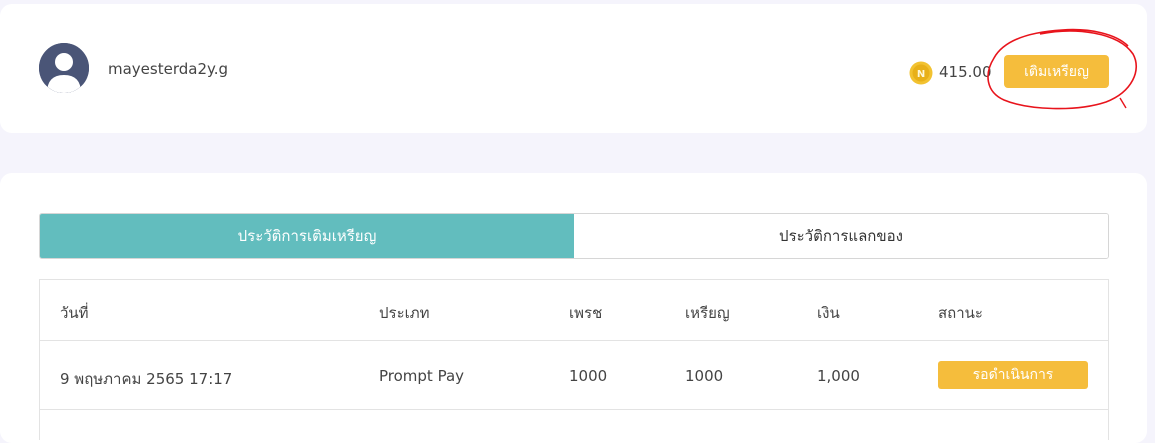 The image size is (1155, 443). Describe the element at coordinates (707, 313) in the screenshot. I see `header-coins: เหรียญ` at that location.